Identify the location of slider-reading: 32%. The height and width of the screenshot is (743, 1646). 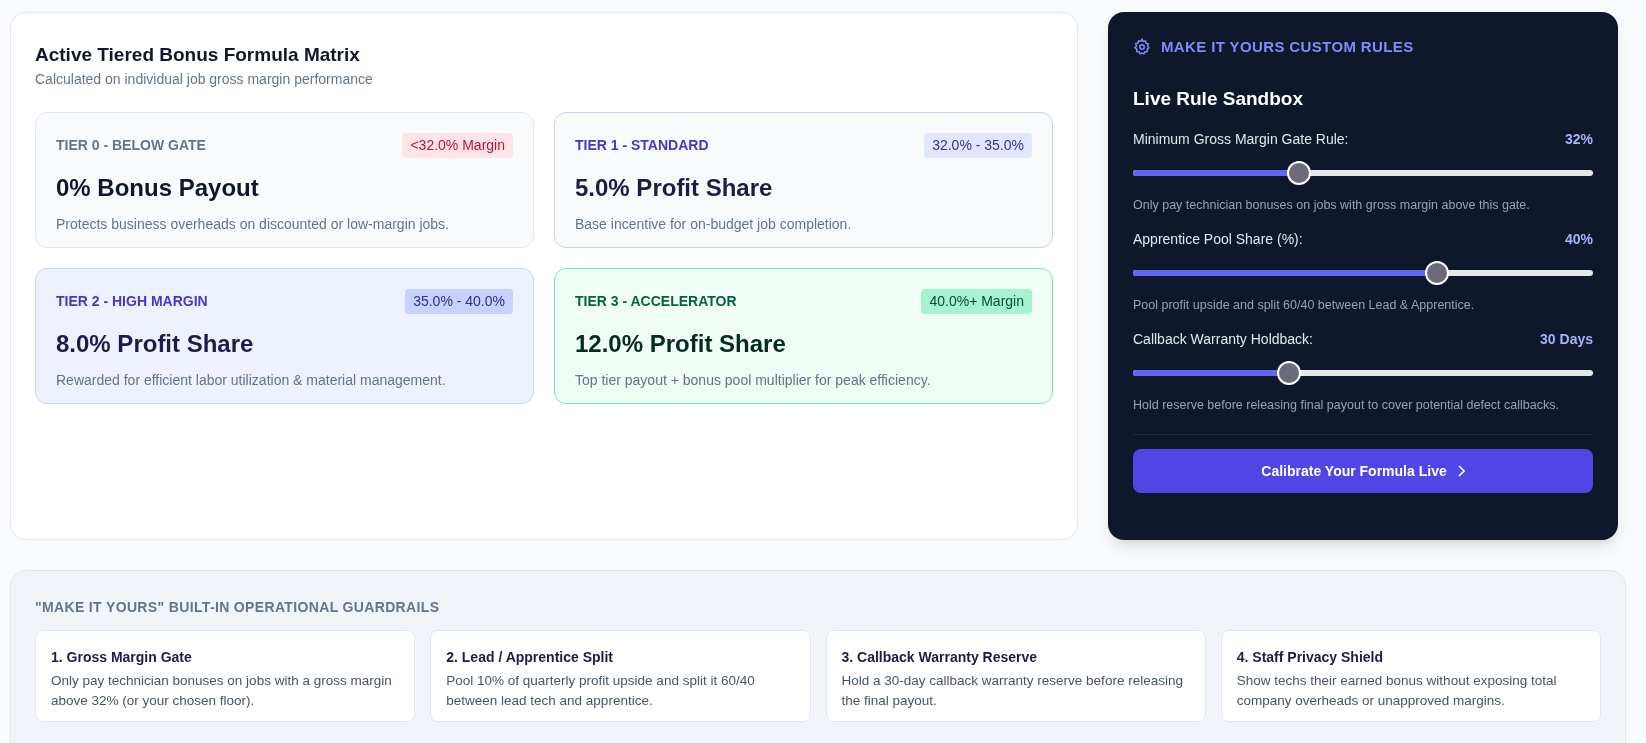
(1578, 139).